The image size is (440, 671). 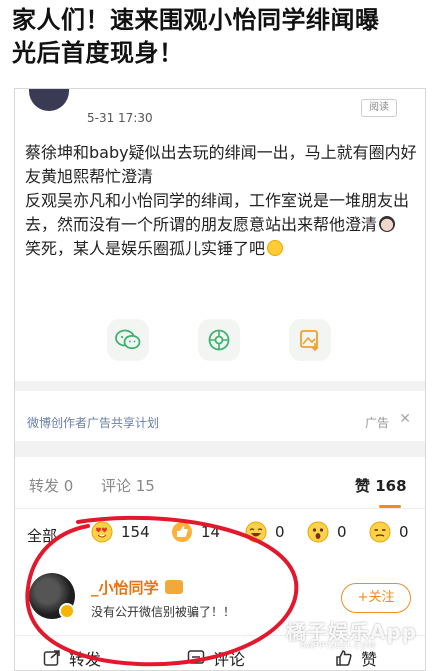 I want to click on post-time: 5-31 17:30, so click(x=120, y=118).